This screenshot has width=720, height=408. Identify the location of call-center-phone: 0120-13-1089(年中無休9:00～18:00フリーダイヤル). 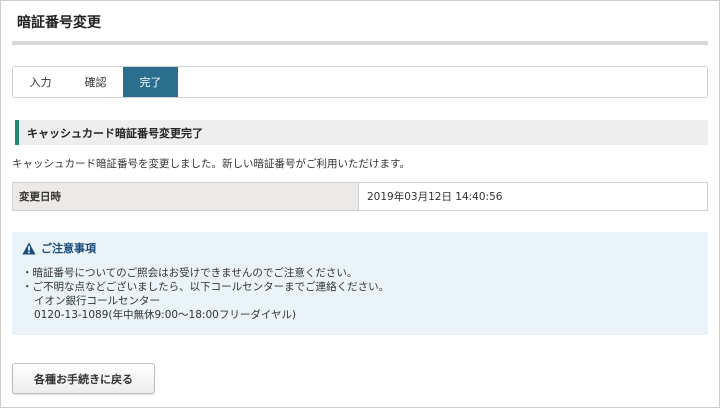
(165, 315).